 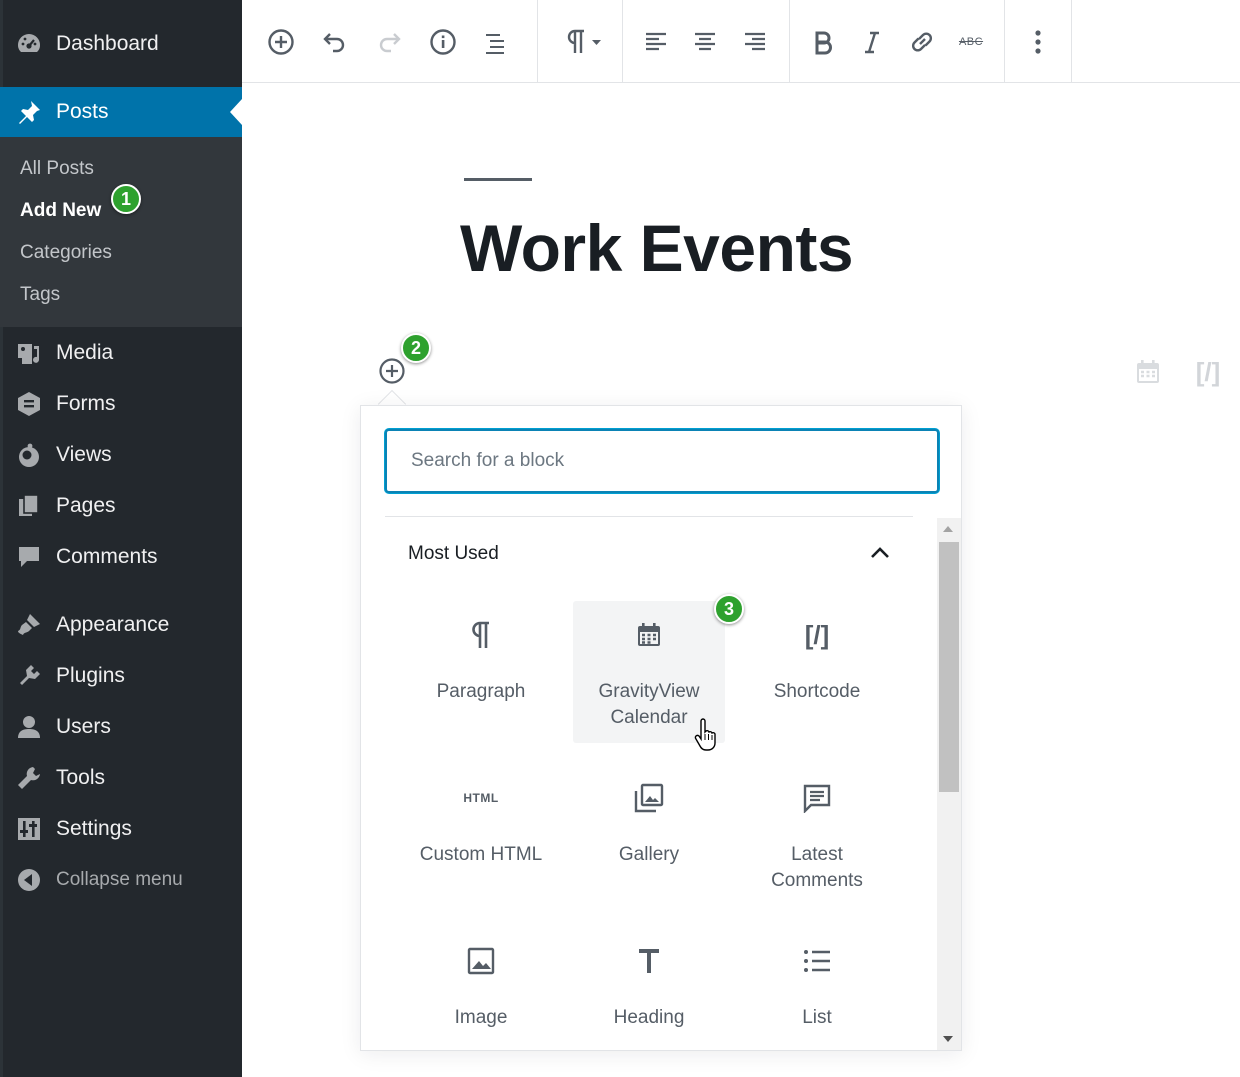 What do you see at coordinates (971, 42) in the screenshot?
I see `strikethrough-button: ABC` at bounding box center [971, 42].